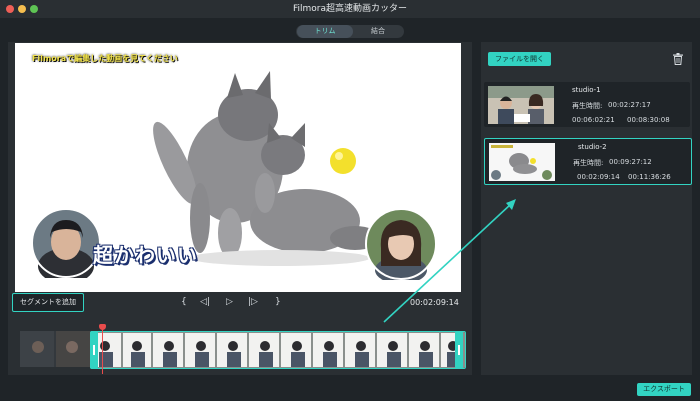 Image resolution: width=700 pixels, height=401 pixels. What do you see at coordinates (649, 177) in the screenshot?
I see `out-point-value: 00:11:36:26` at bounding box center [649, 177].